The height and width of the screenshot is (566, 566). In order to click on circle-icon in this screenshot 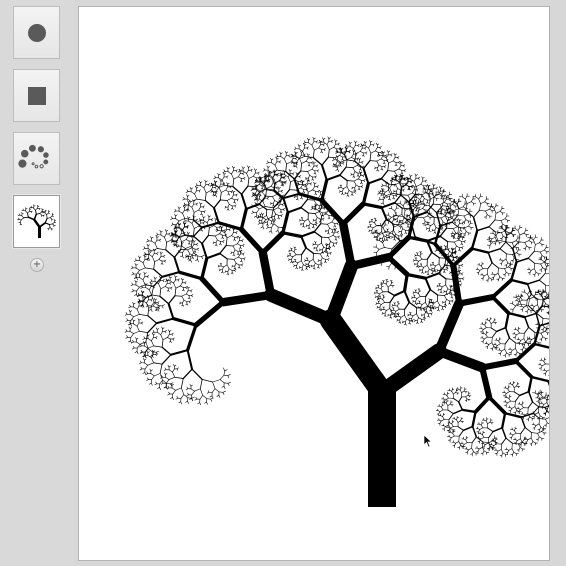, I will do `click(36, 32)`.